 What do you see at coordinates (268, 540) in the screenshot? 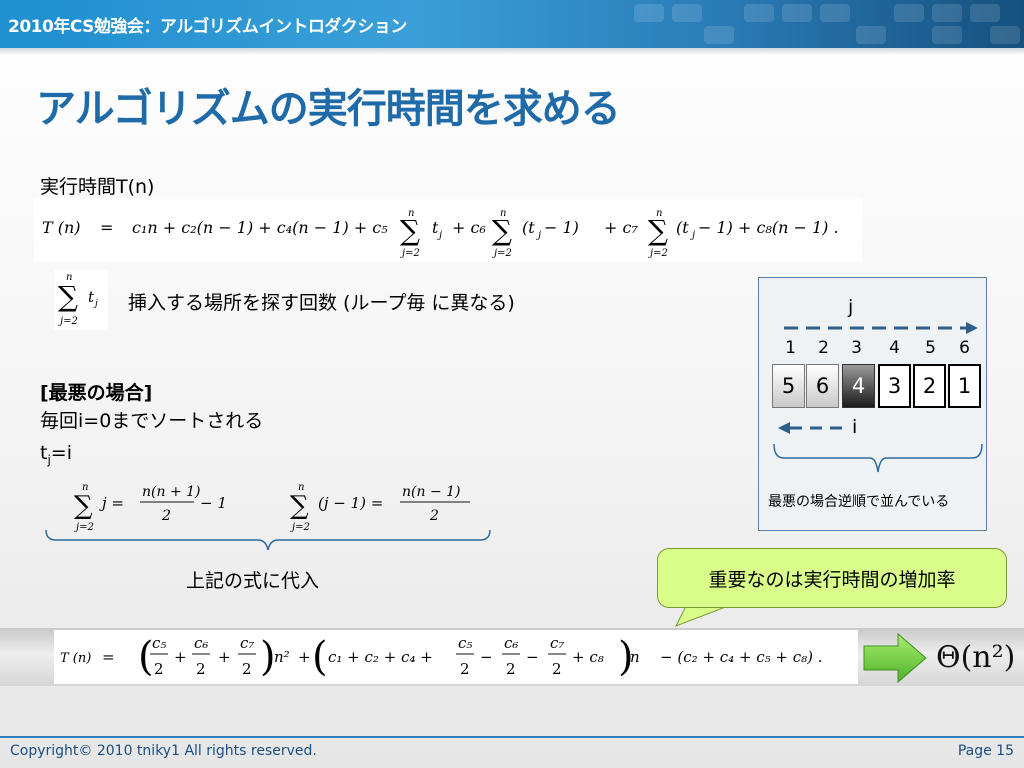
I see `formulas-brace` at bounding box center [268, 540].